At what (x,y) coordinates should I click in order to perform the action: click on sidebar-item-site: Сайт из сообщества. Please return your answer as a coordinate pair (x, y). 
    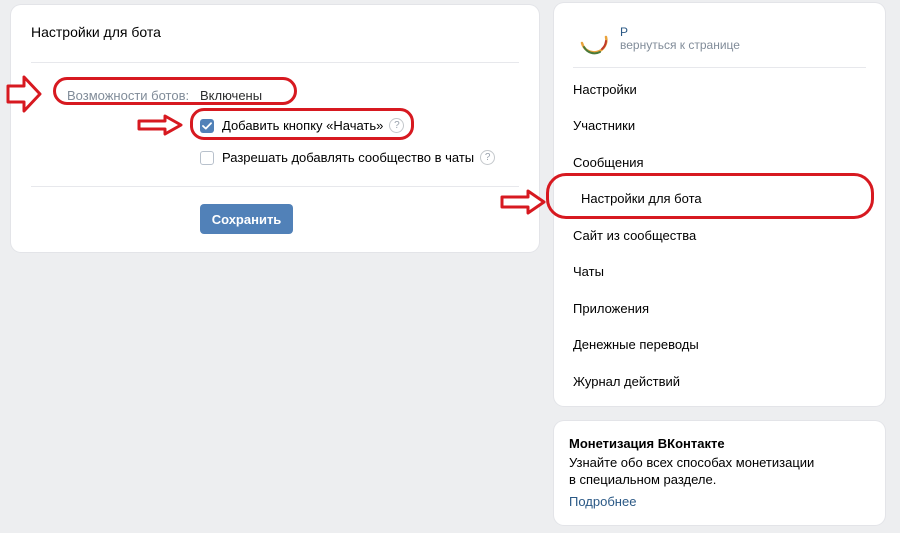
    Looking at the image, I should click on (634, 235).